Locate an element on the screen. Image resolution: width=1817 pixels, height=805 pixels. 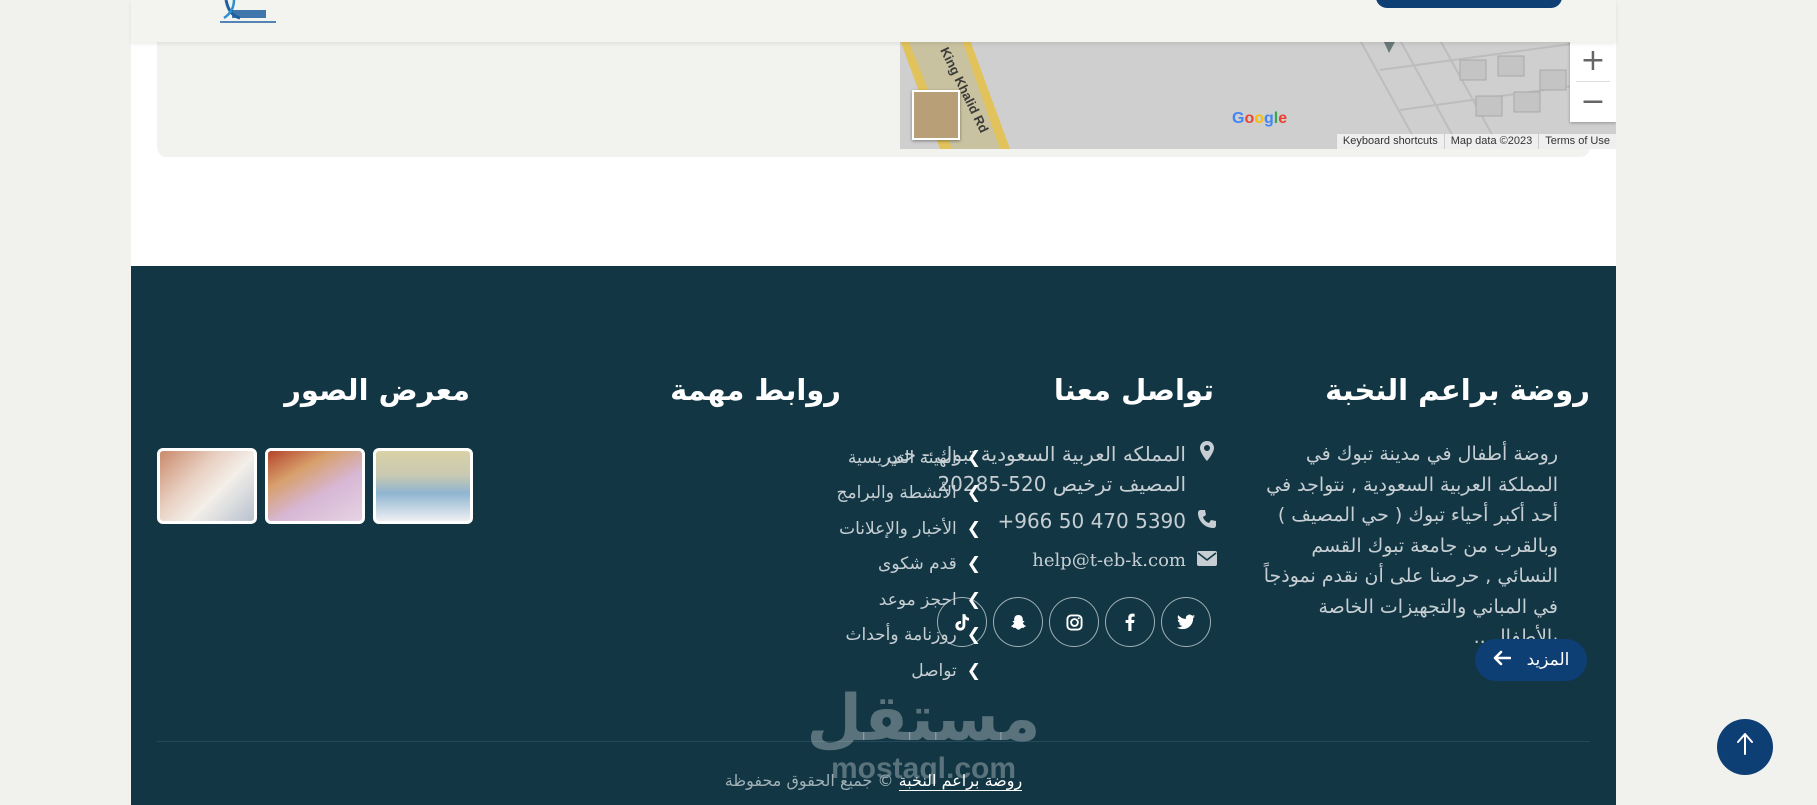
snapchat-icon is located at coordinates (1018, 622).